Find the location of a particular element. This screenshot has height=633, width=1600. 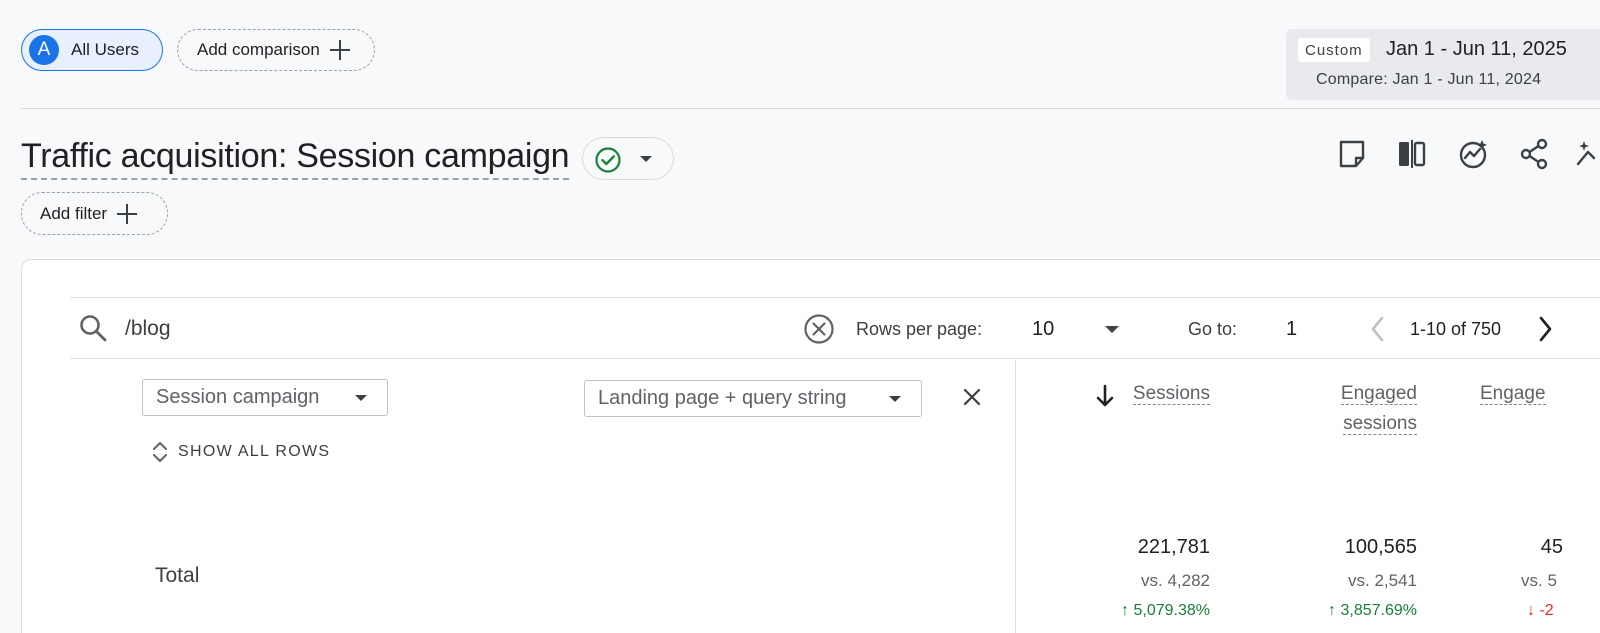

page-title: Traffic acquisition: Session campaign is located at coordinates (295, 157).